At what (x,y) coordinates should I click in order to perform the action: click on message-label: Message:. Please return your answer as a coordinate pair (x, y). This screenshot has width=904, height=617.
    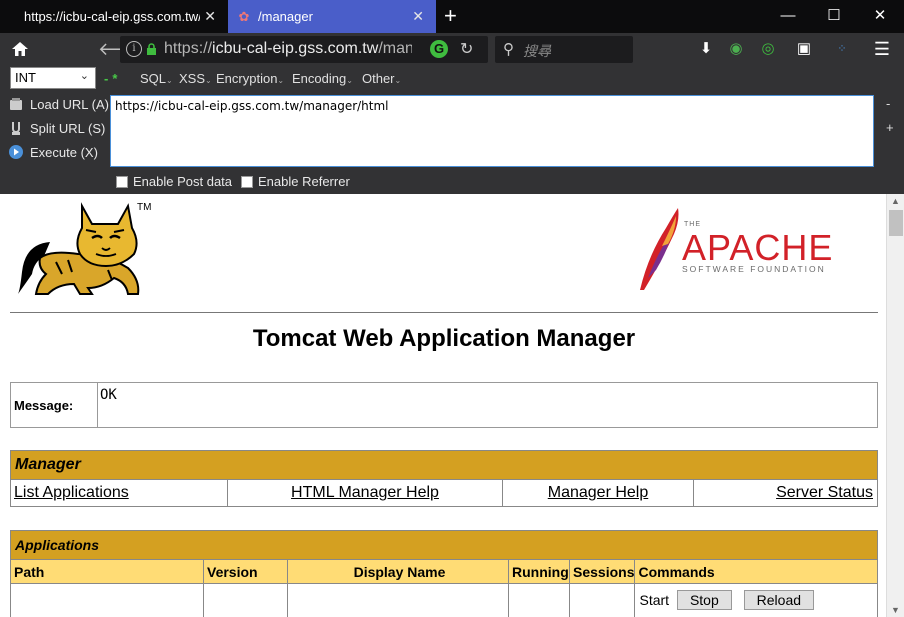
    Looking at the image, I should click on (54, 405).